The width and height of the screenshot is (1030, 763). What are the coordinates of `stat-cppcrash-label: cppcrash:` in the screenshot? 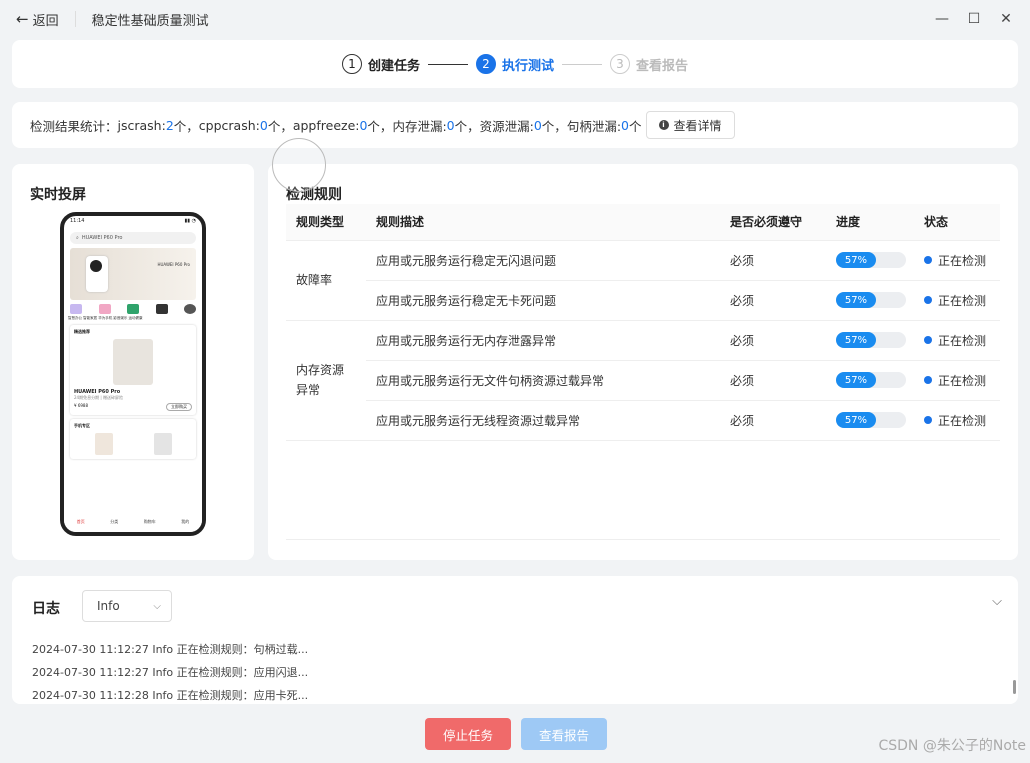 It's located at (229, 125).